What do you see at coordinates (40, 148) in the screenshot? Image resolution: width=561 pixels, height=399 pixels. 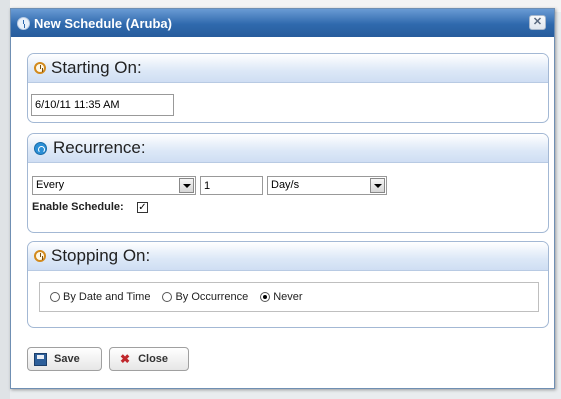 I see `recurrence-icon` at bounding box center [40, 148].